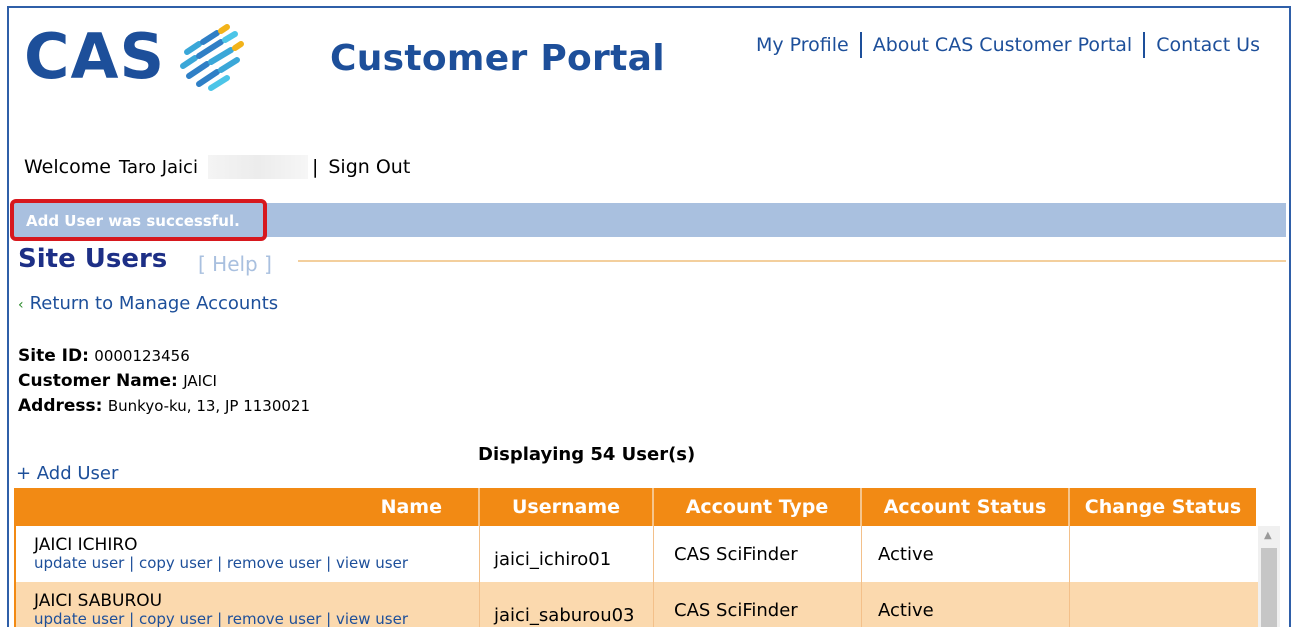 The image size is (1298, 627). What do you see at coordinates (497, 58) in the screenshot?
I see `portal-title: Customer Portal` at bounding box center [497, 58].